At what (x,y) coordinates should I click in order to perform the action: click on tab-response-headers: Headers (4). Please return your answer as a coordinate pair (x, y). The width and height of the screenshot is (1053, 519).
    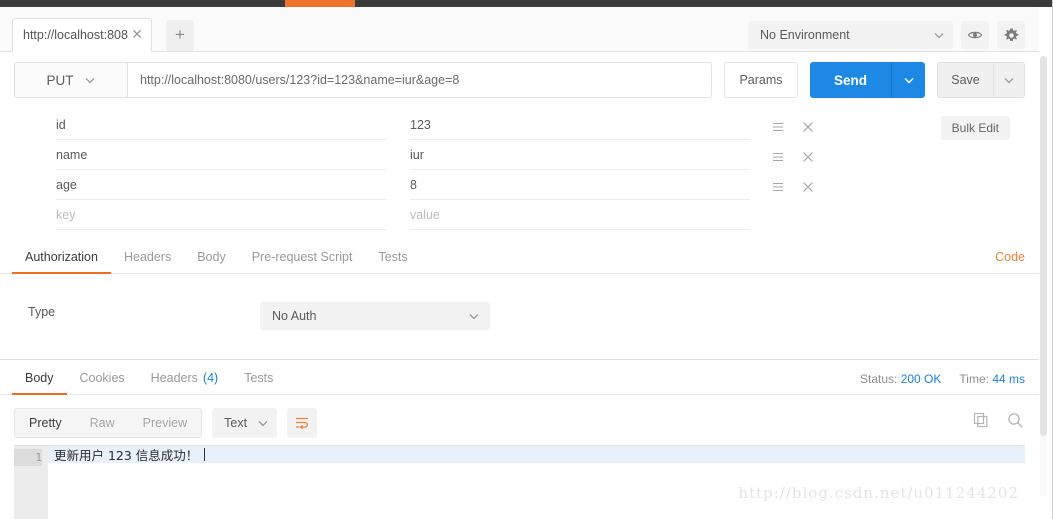
    Looking at the image, I should click on (185, 378).